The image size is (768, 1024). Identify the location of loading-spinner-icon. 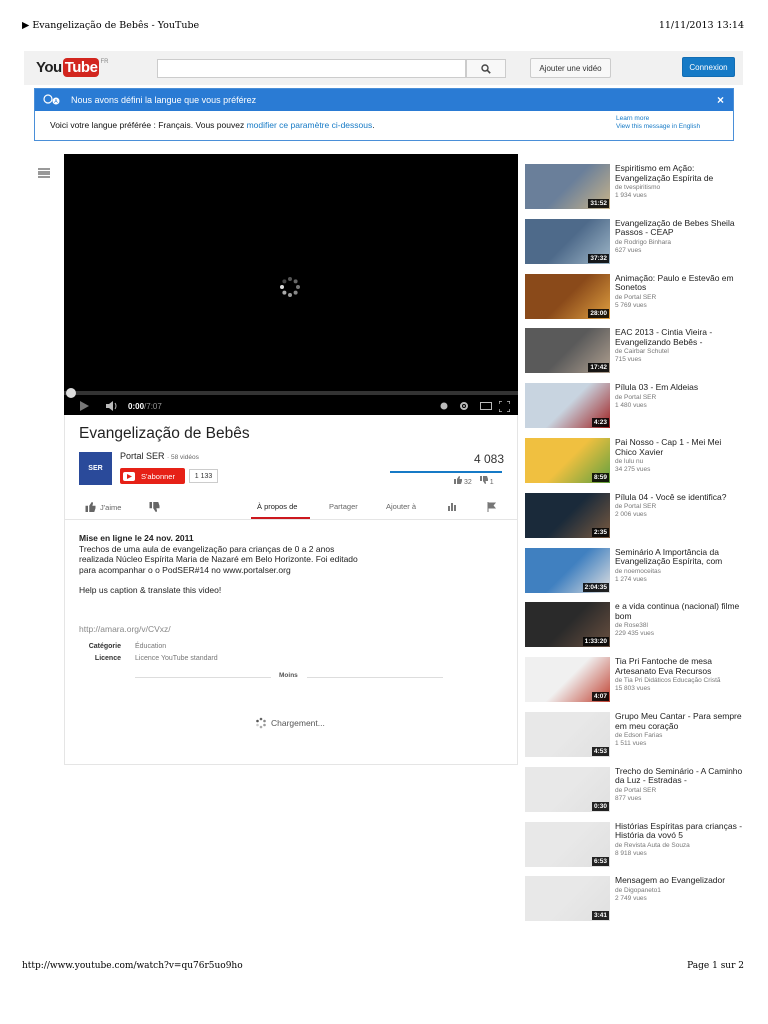
(290, 287).